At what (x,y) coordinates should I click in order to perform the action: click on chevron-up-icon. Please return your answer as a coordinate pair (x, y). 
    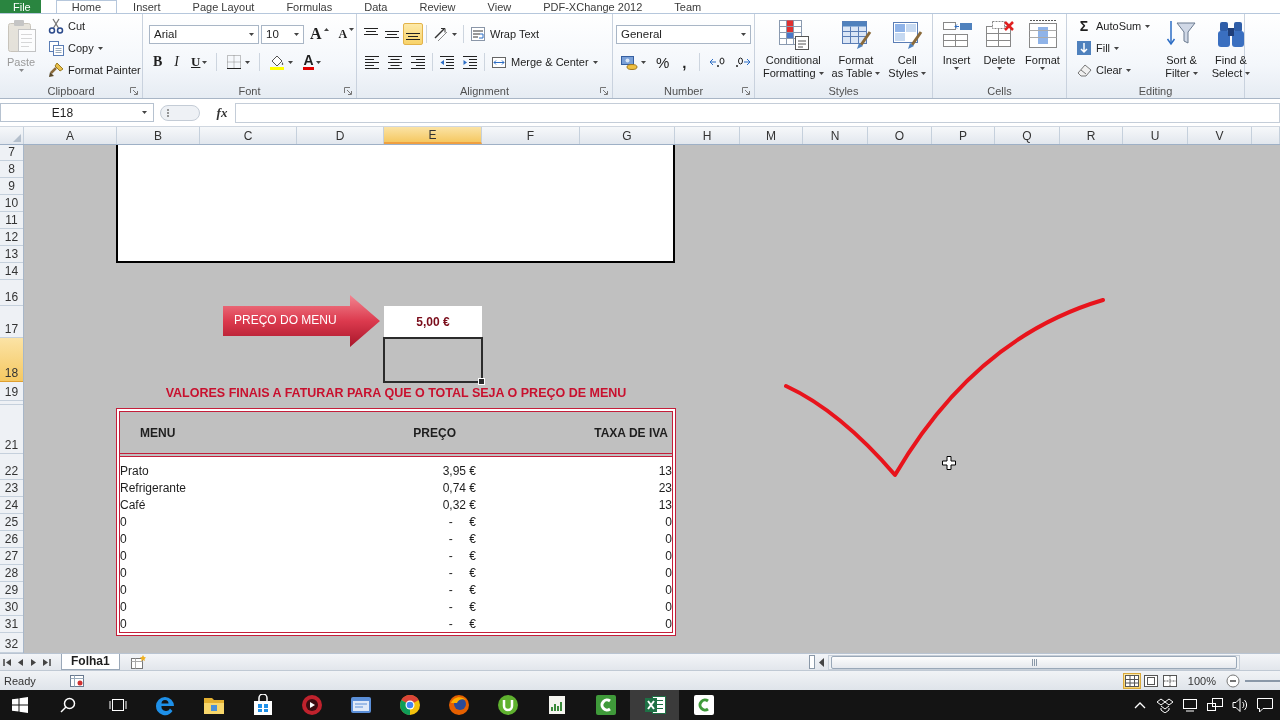
    Looking at the image, I should click on (1139, 705).